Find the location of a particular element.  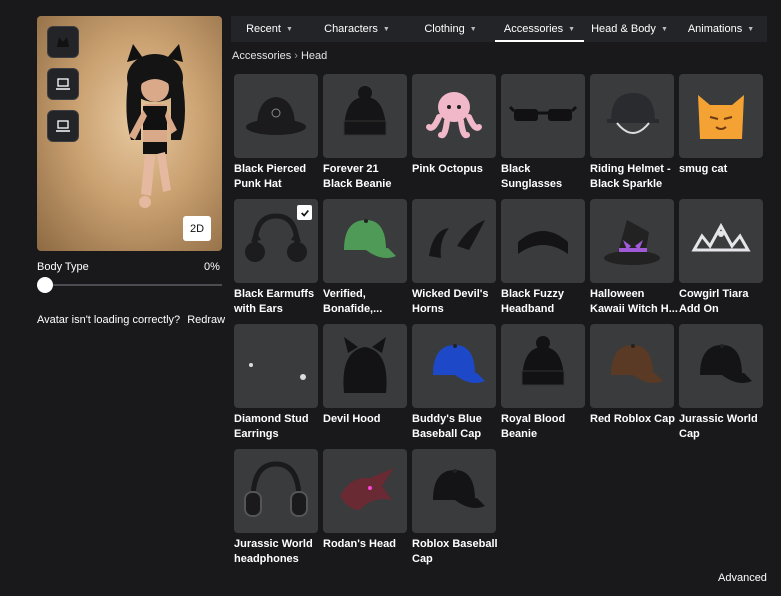

tab-label: Clothing is located at coordinates (444, 29).